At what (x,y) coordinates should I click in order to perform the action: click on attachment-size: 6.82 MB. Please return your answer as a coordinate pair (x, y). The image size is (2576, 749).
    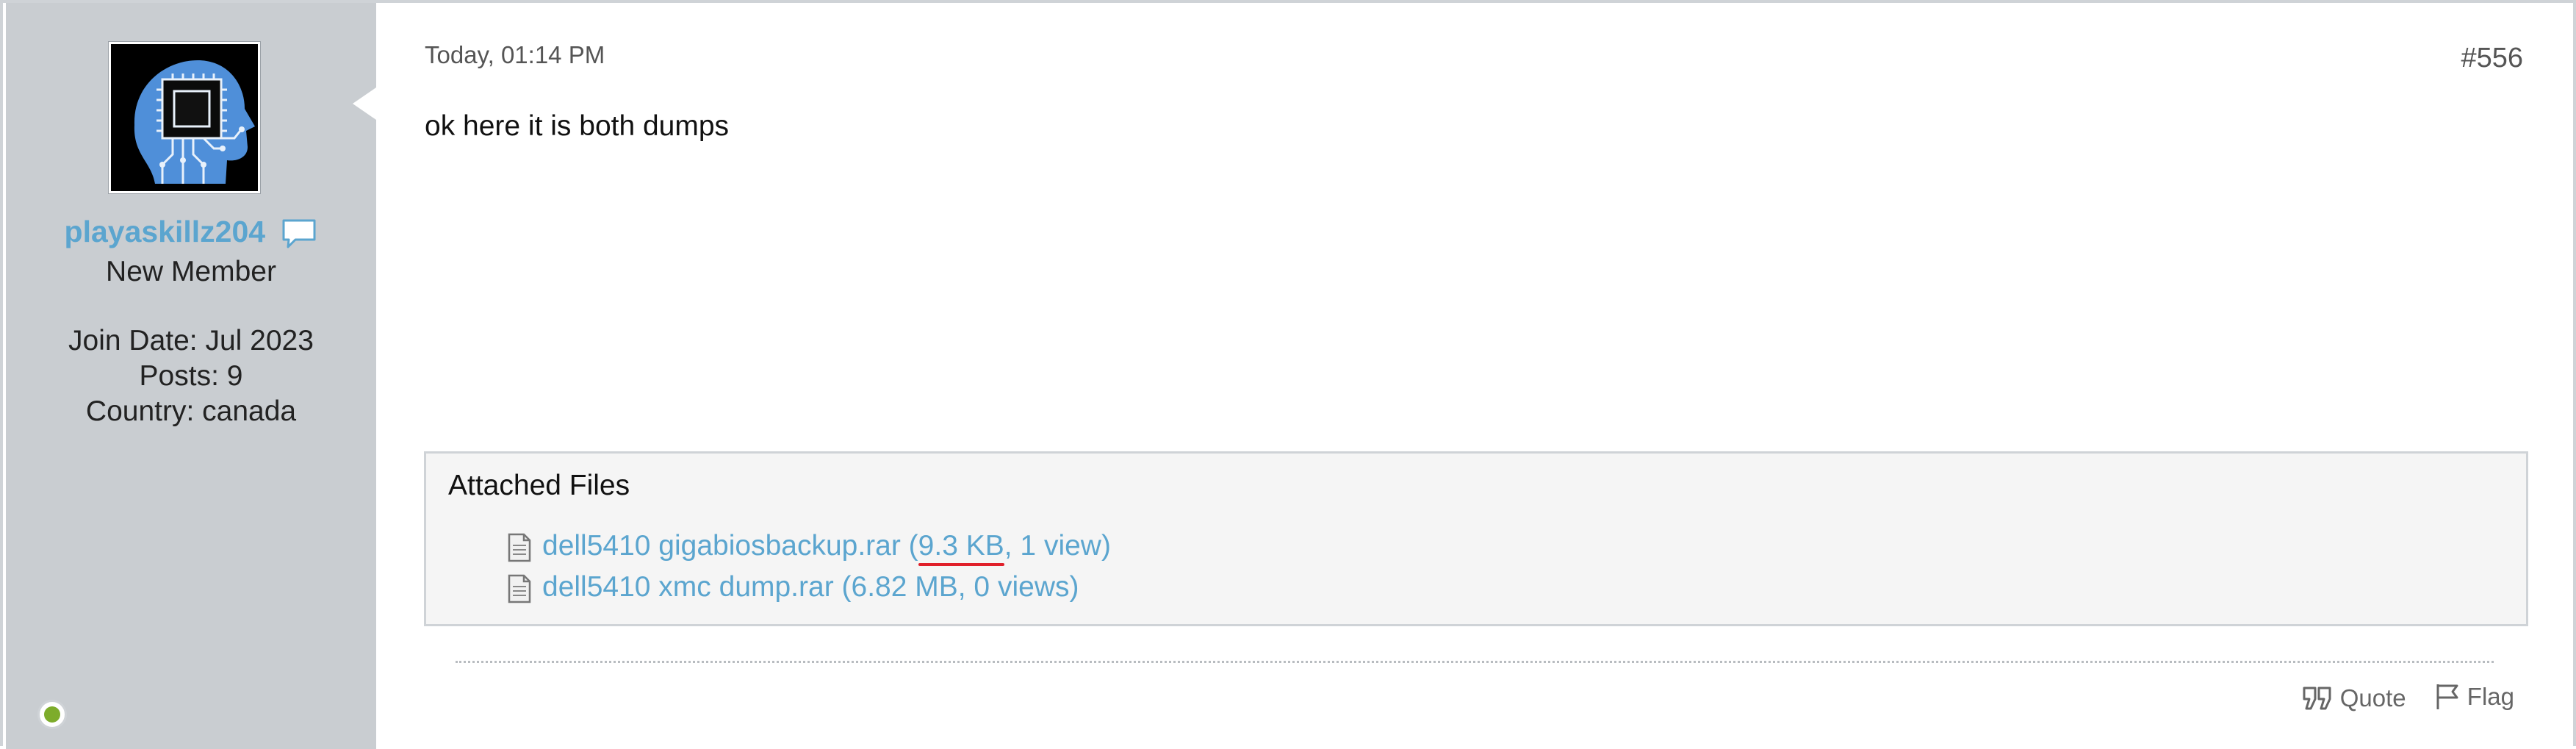
    Looking at the image, I should click on (904, 587).